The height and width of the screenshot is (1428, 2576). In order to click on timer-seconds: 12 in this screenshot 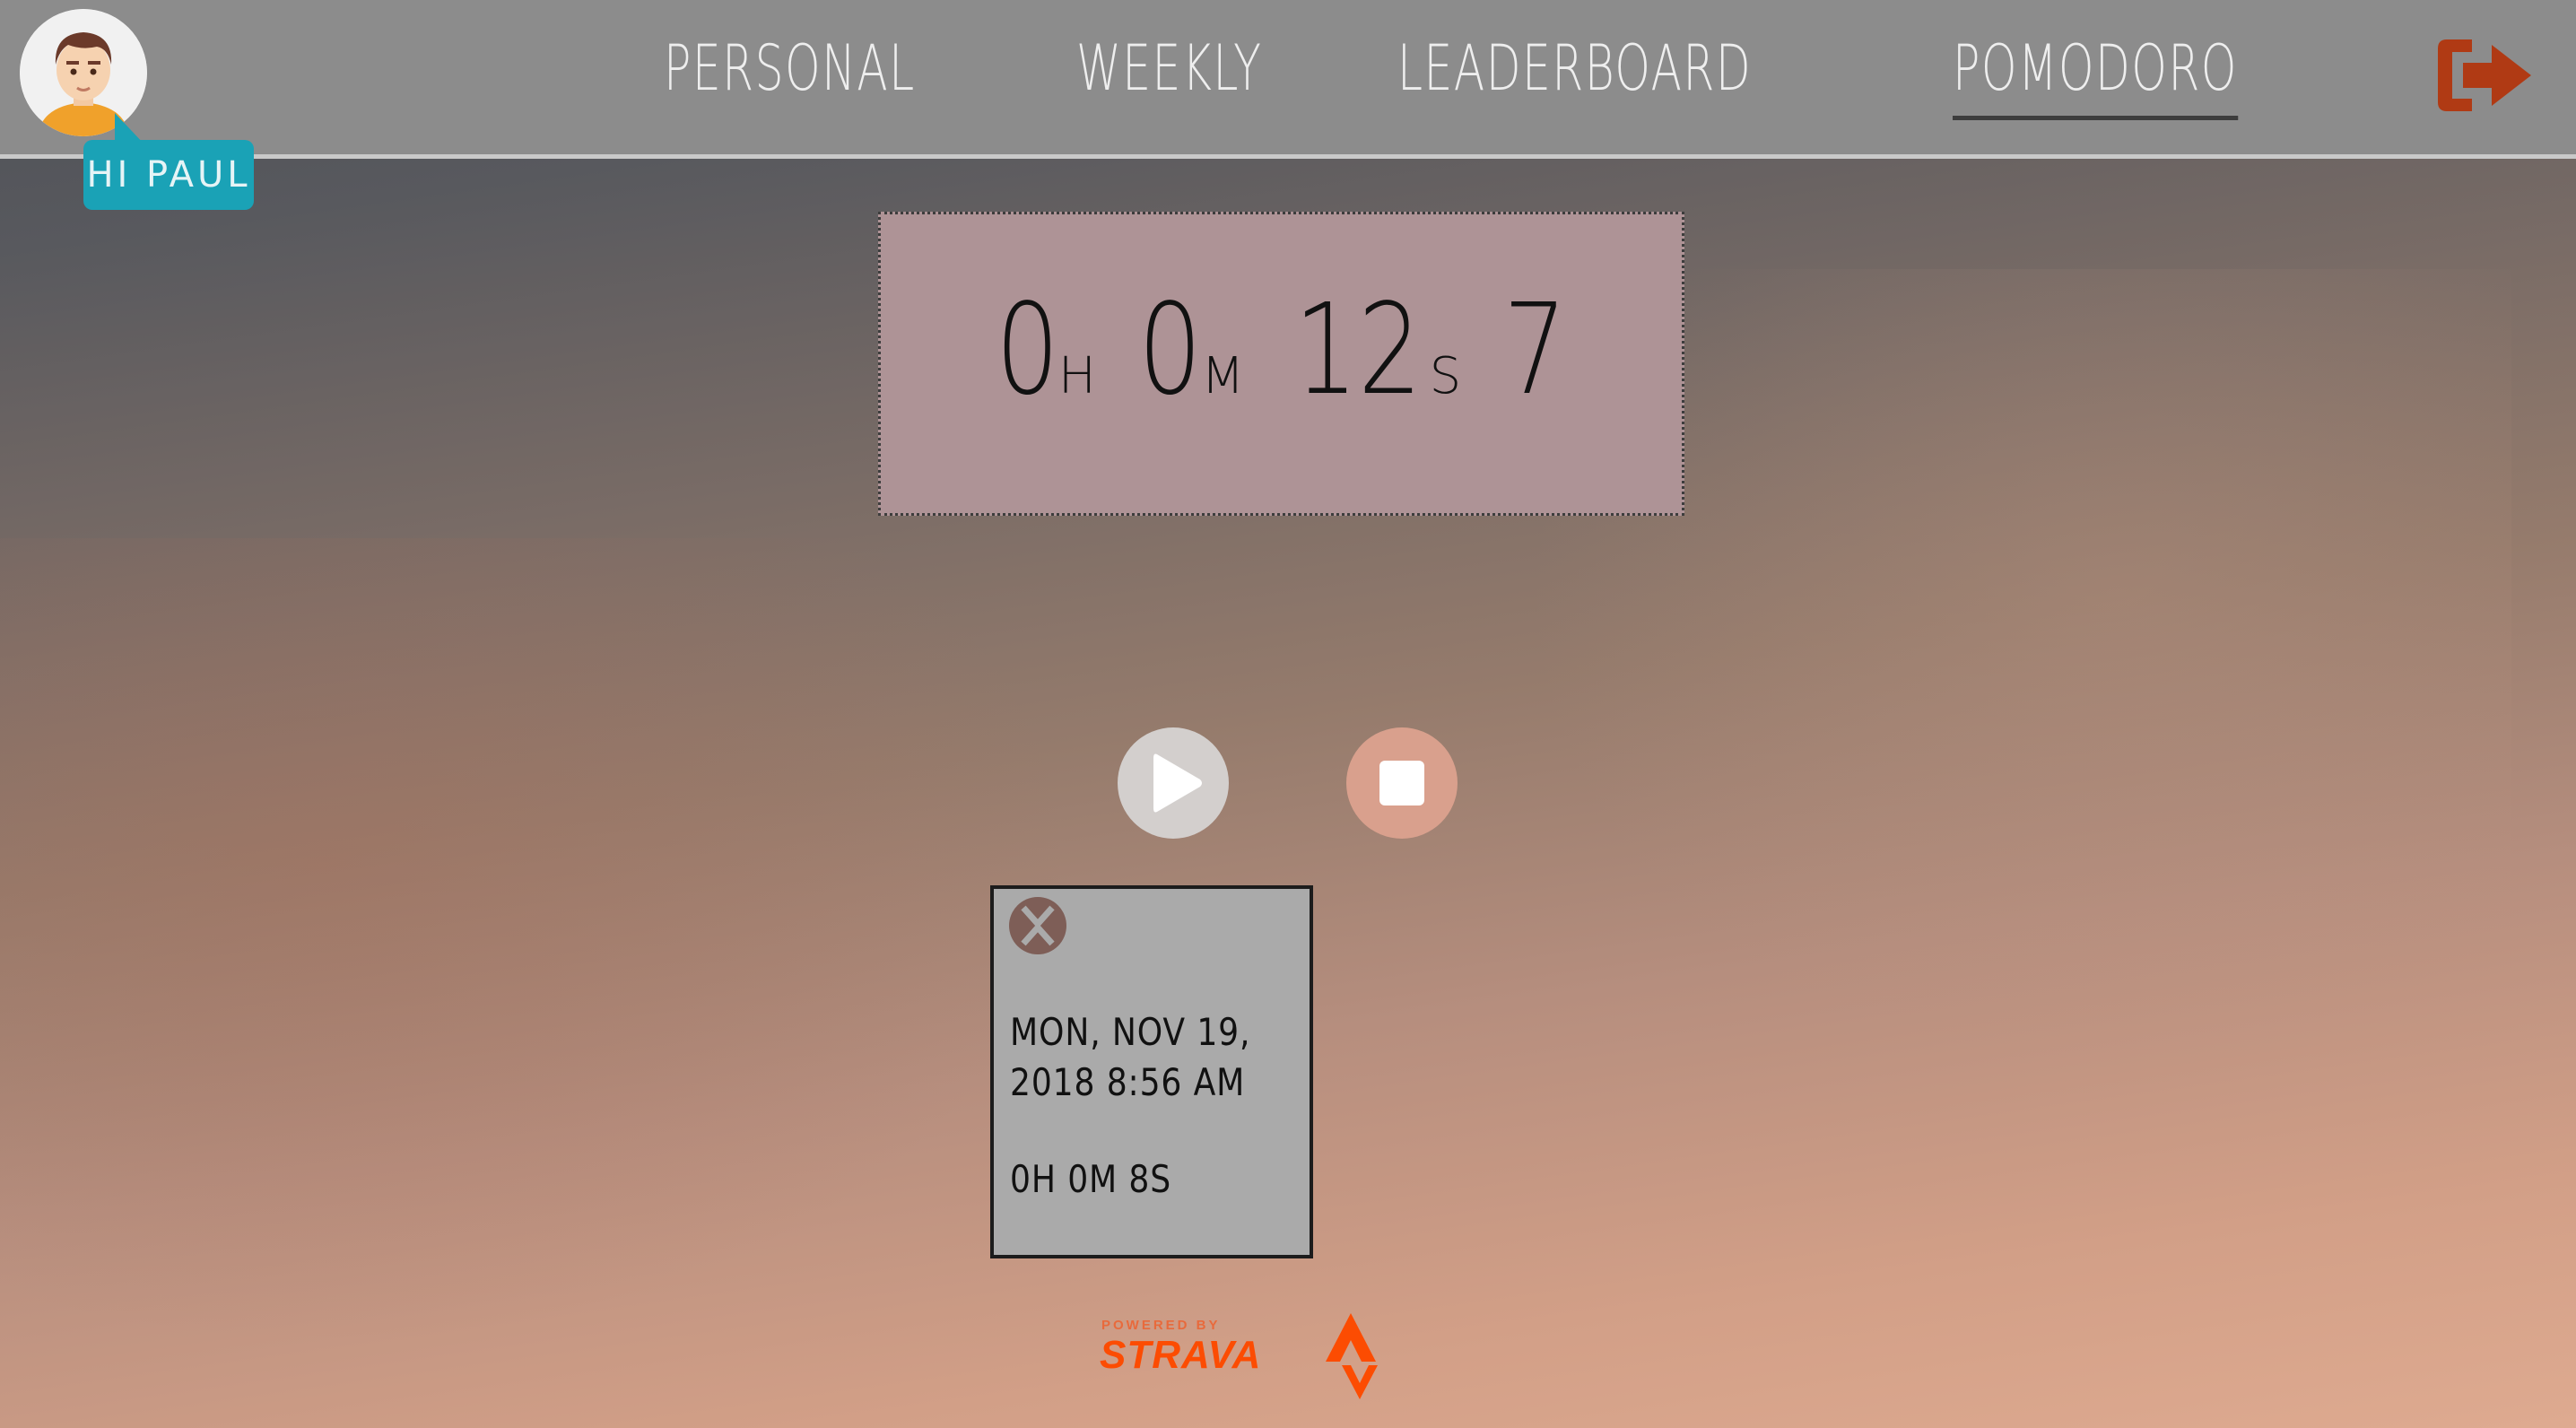, I will do `click(1358, 350)`.